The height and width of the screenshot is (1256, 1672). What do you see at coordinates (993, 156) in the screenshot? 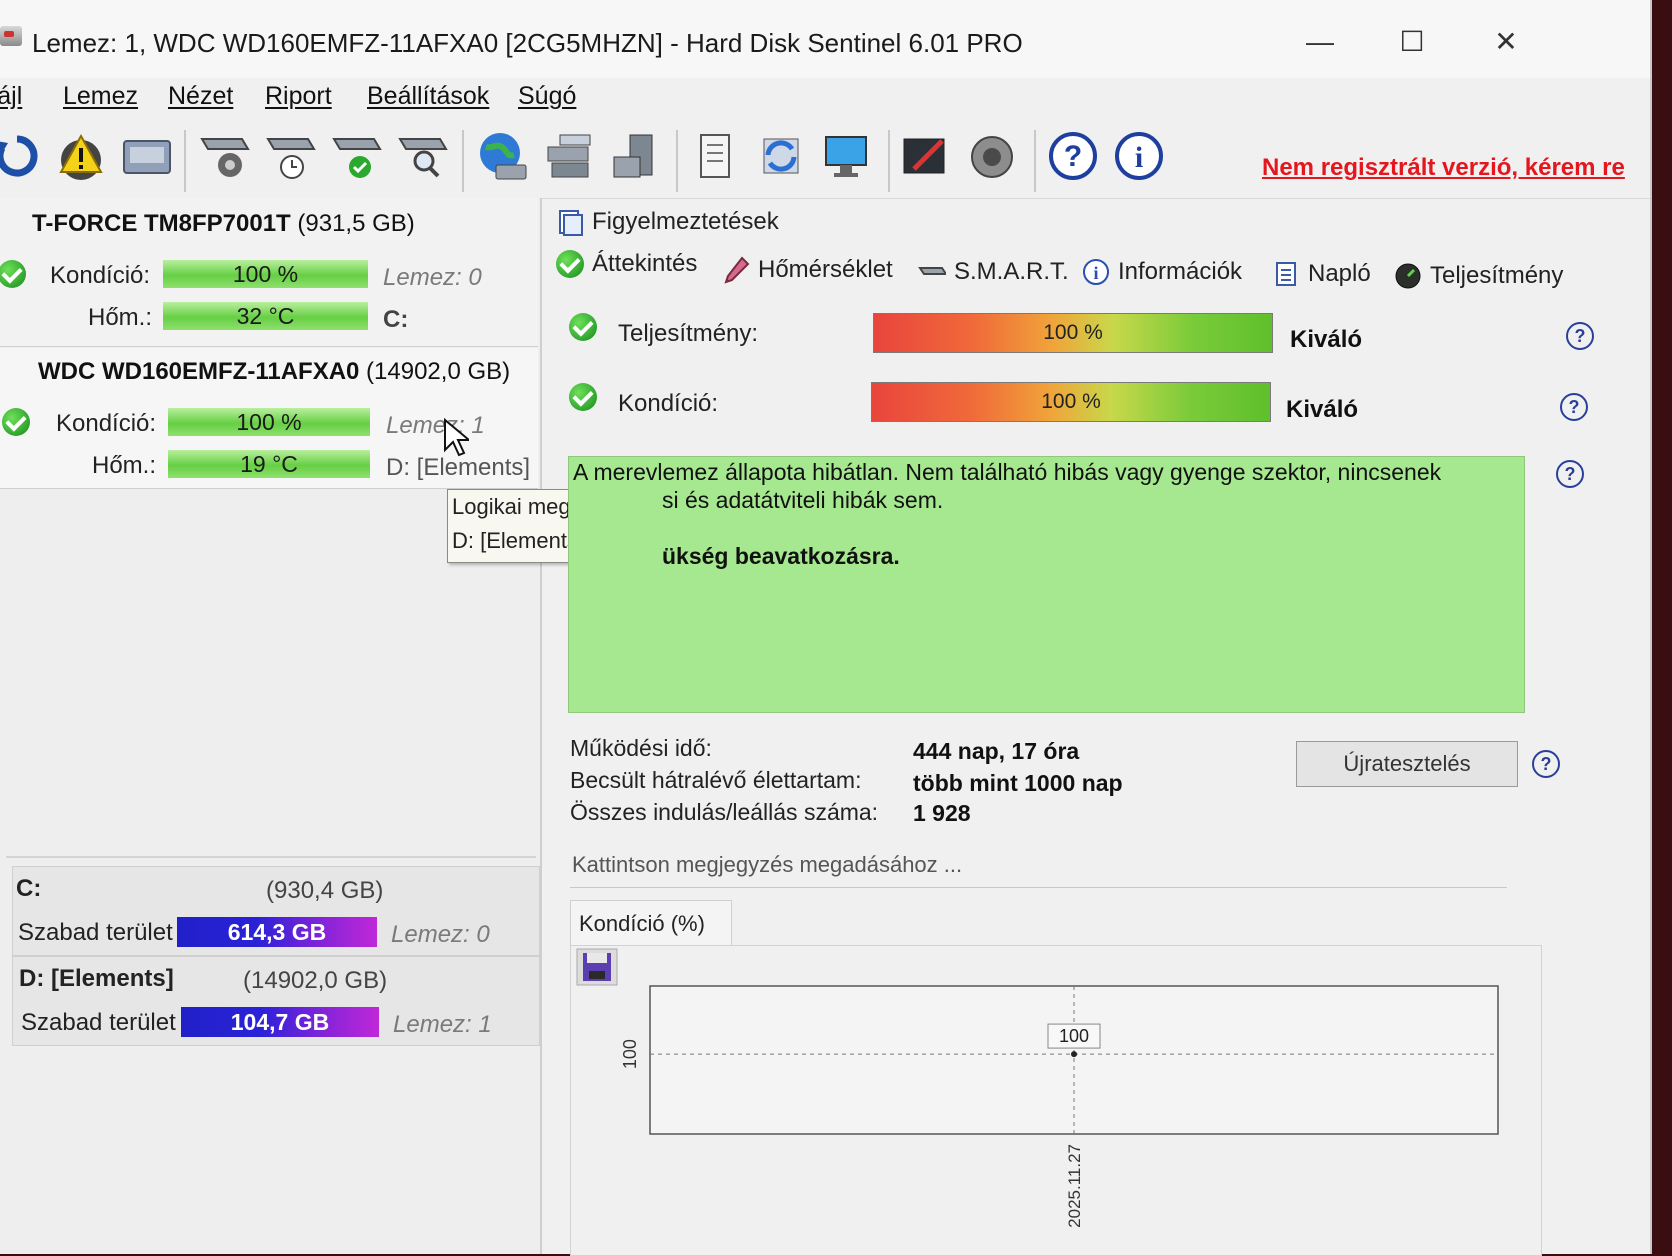
I see `speaker-icon` at bounding box center [993, 156].